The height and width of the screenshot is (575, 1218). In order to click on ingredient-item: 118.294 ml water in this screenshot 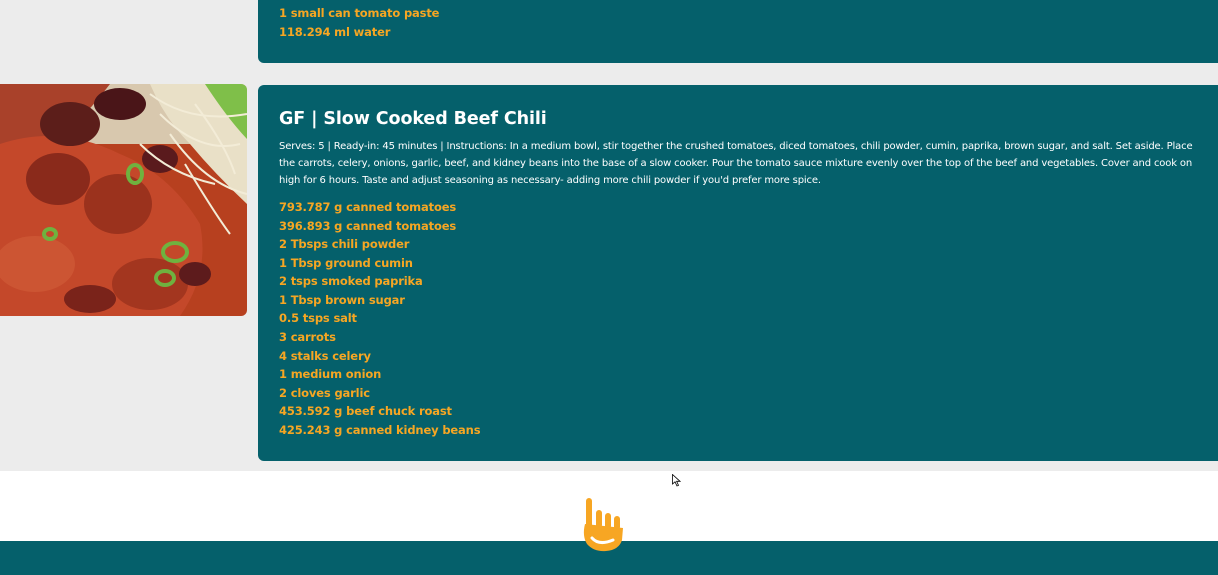, I will do `click(335, 32)`.